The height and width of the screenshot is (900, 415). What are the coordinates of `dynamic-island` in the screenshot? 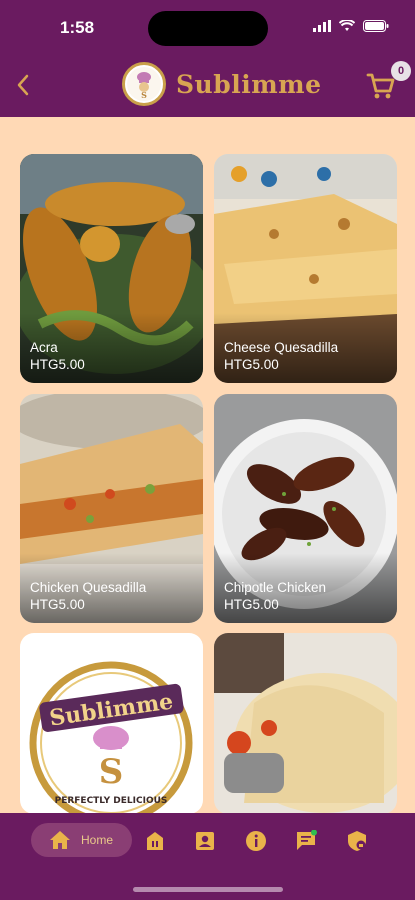 It's located at (208, 28).